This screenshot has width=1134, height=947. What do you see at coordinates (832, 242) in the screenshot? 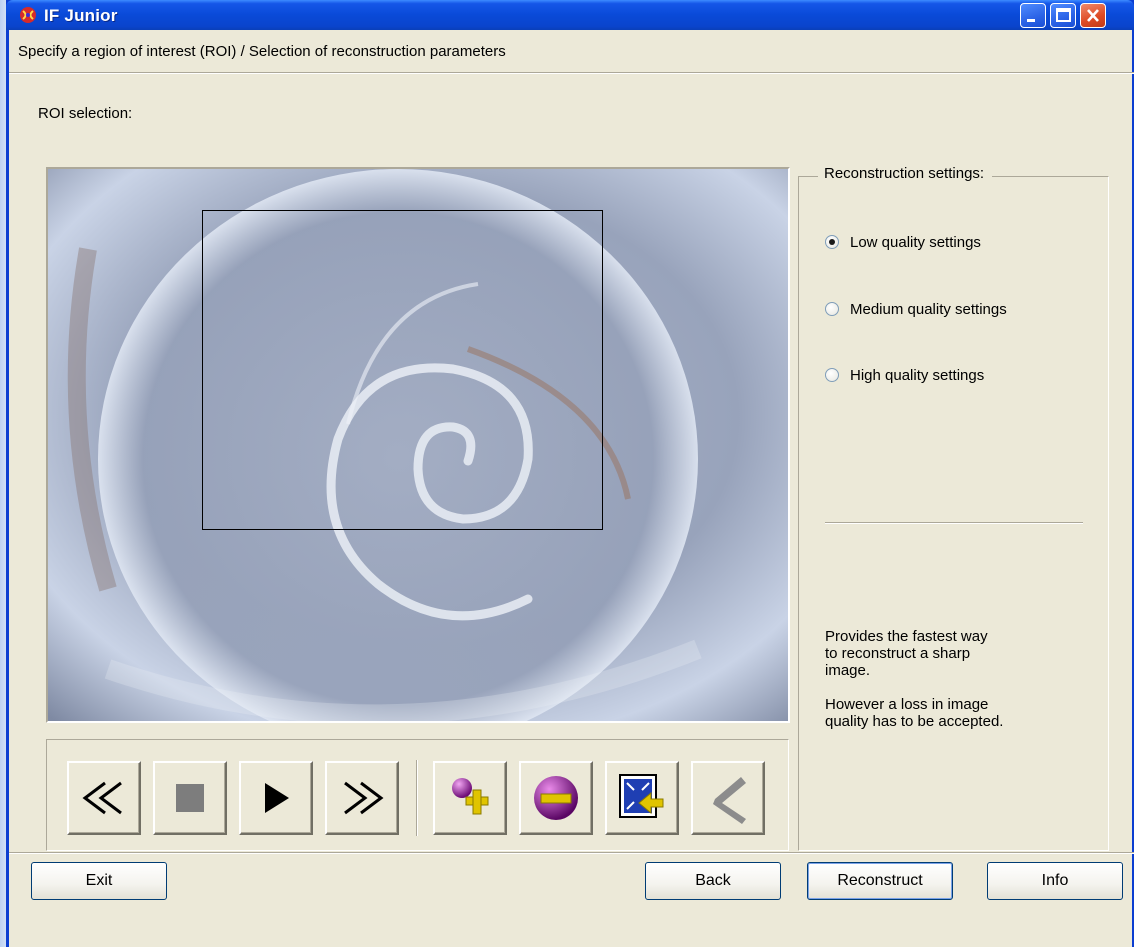
I see `radio-selected-indicator` at bounding box center [832, 242].